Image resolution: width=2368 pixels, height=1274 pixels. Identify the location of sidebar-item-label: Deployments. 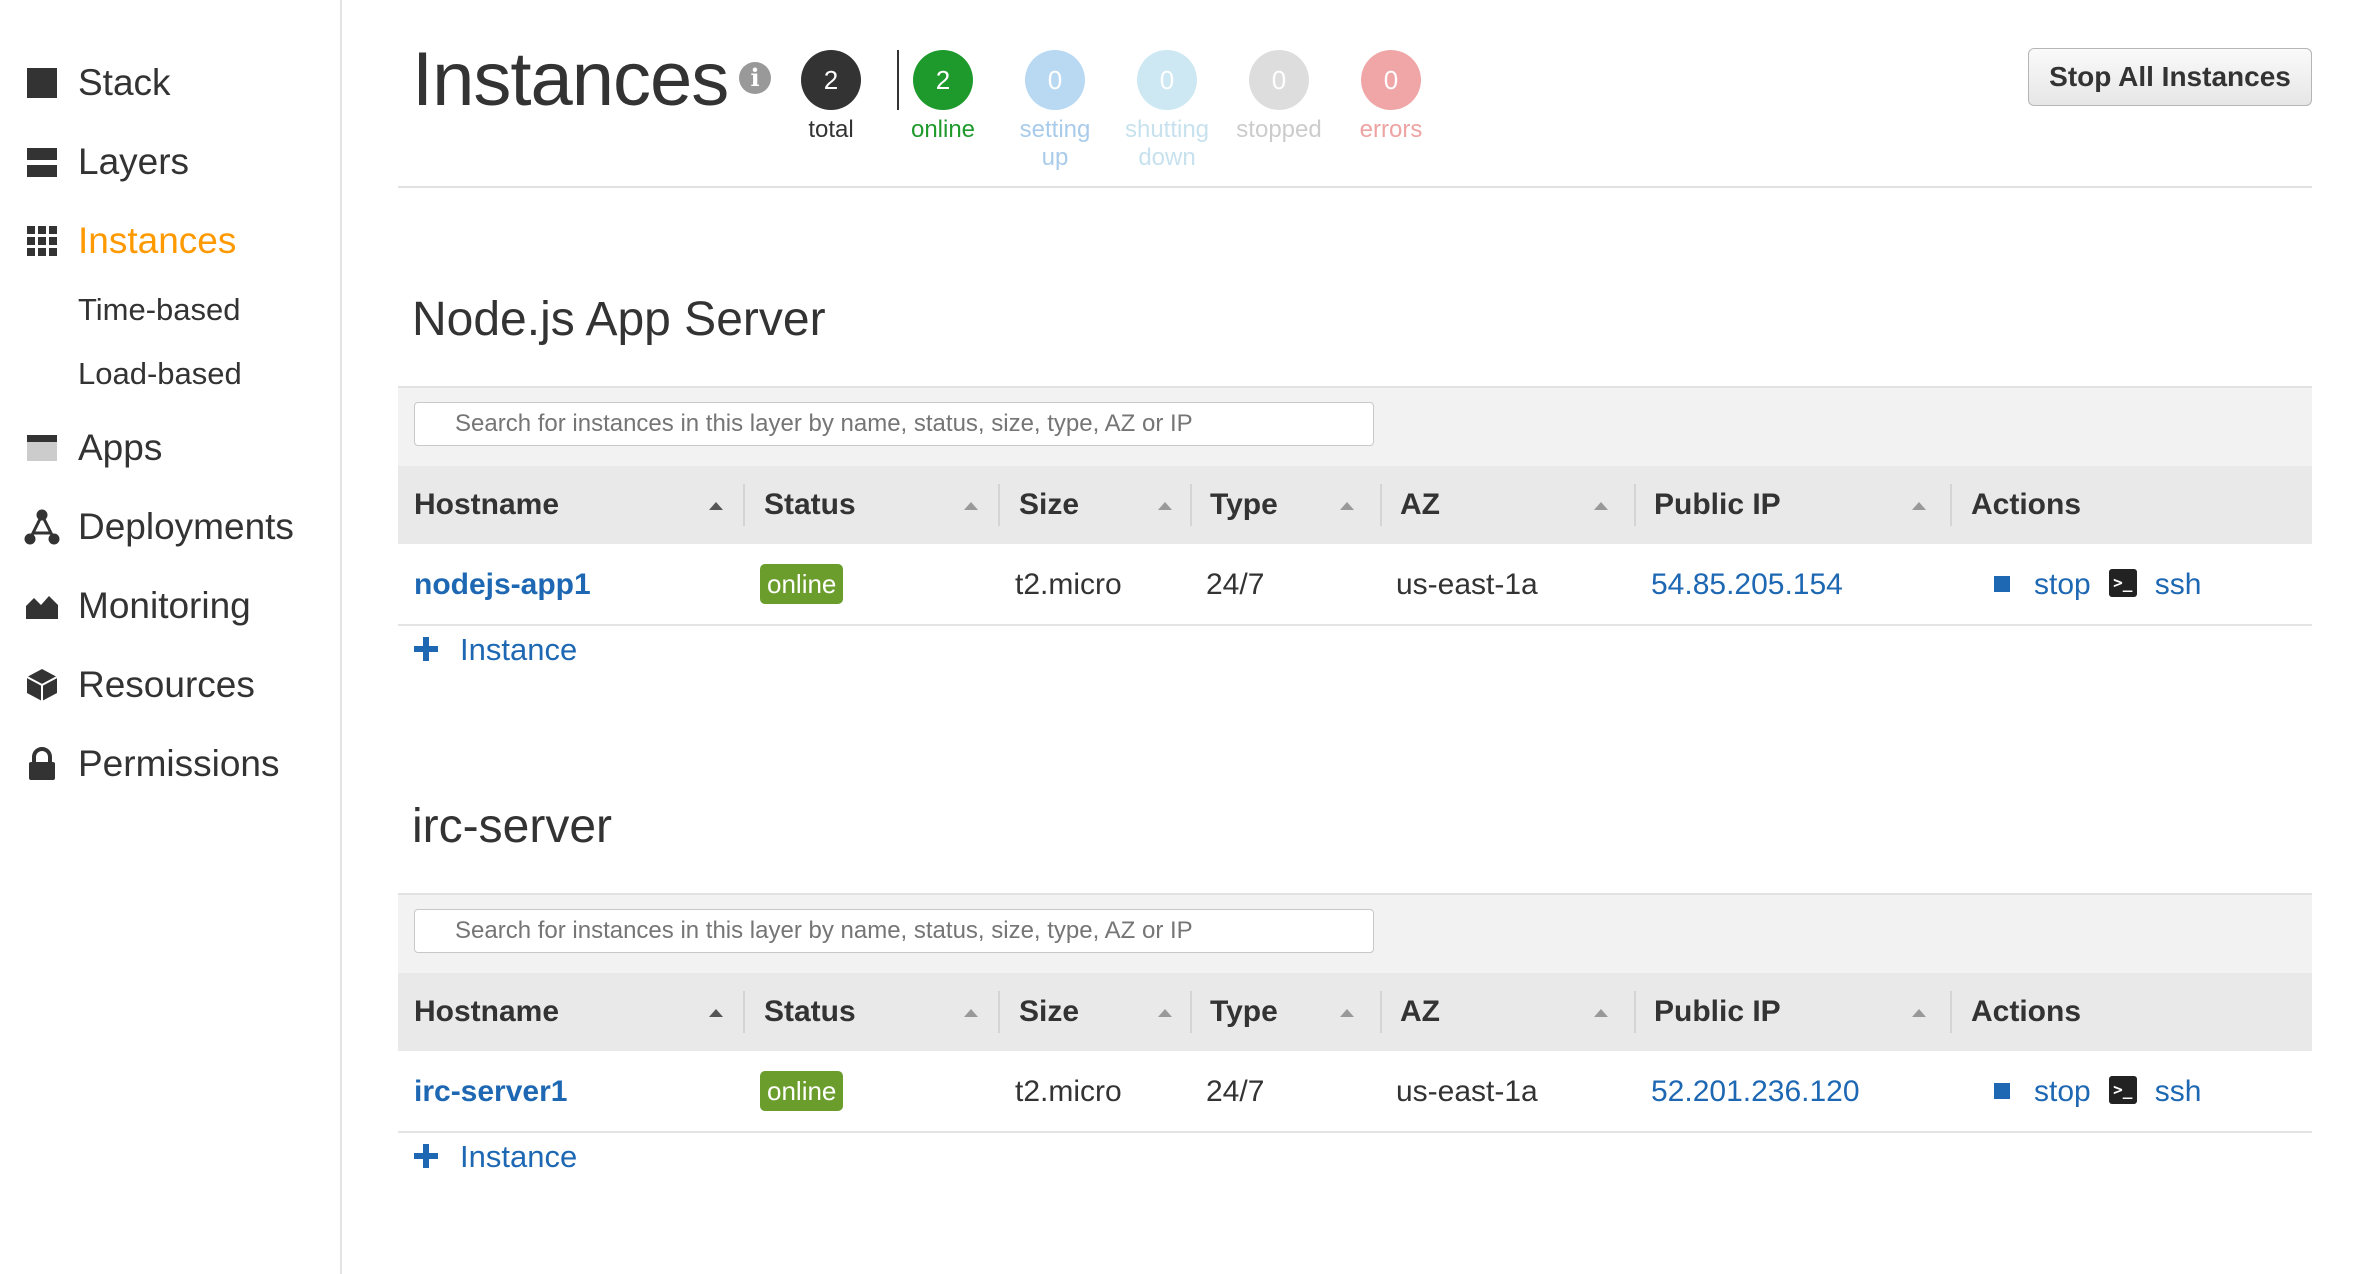
(186, 526).